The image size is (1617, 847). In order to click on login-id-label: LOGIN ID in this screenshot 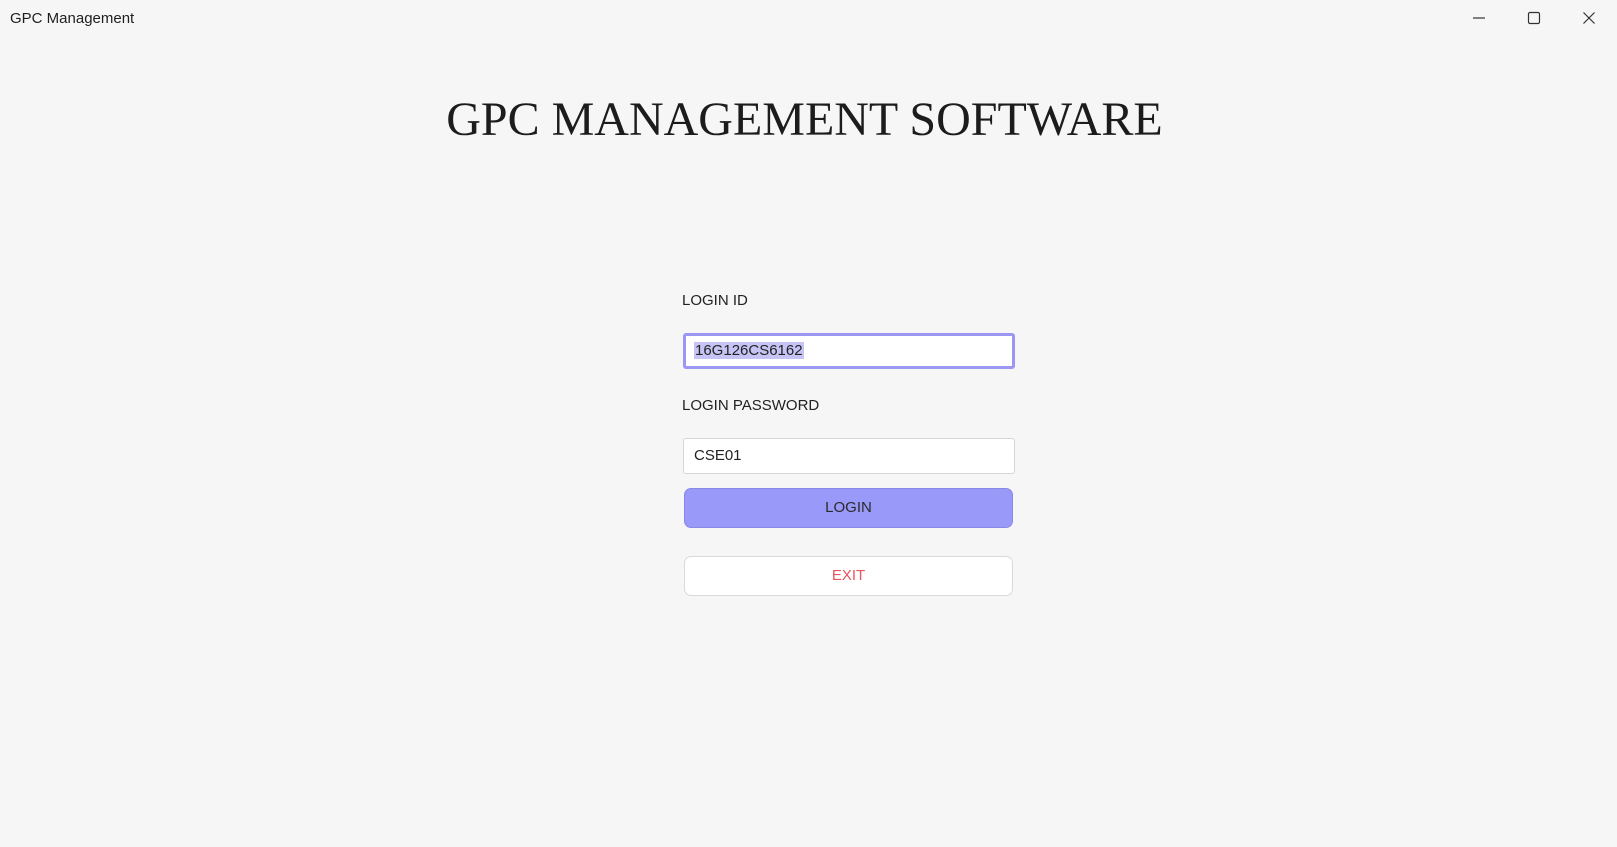, I will do `click(715, 300)`.